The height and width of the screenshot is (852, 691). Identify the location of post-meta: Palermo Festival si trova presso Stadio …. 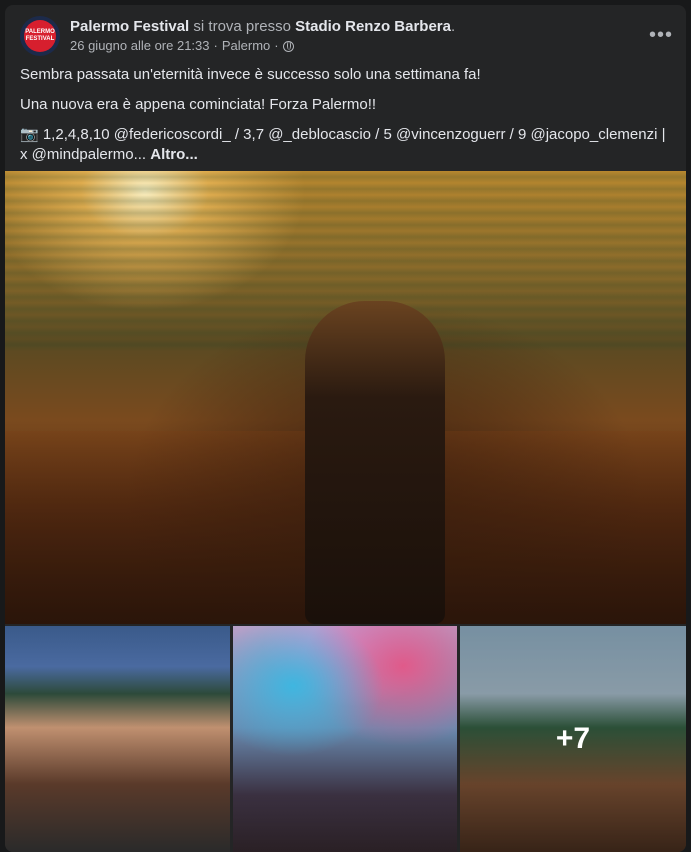
(350, 36).